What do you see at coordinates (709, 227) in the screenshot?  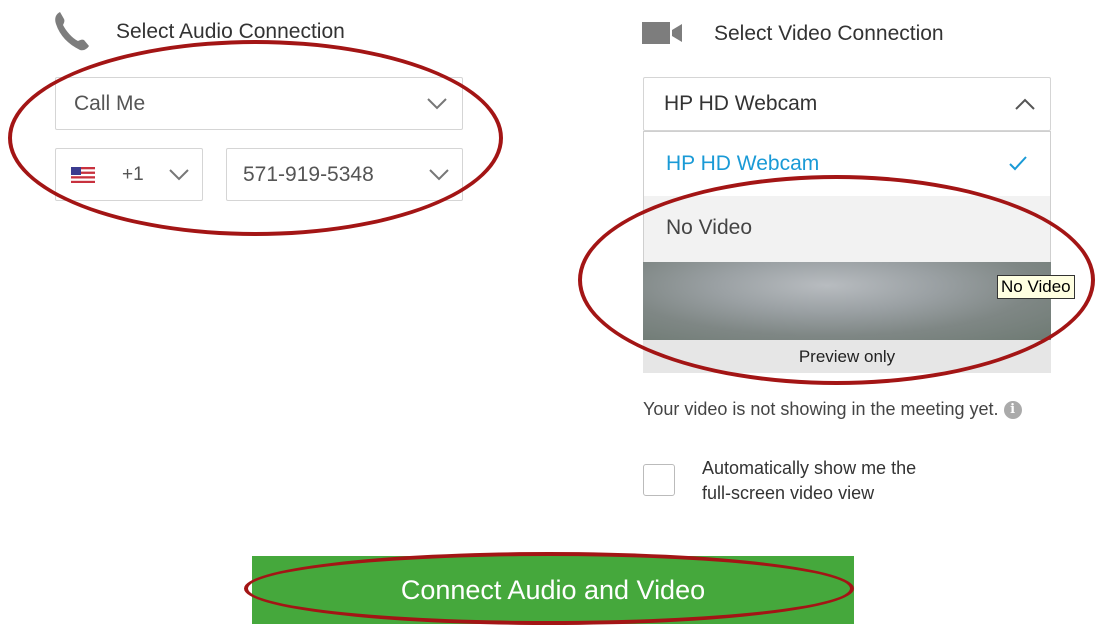 I see `option-label: No Video` at bounding box center [709, 227].